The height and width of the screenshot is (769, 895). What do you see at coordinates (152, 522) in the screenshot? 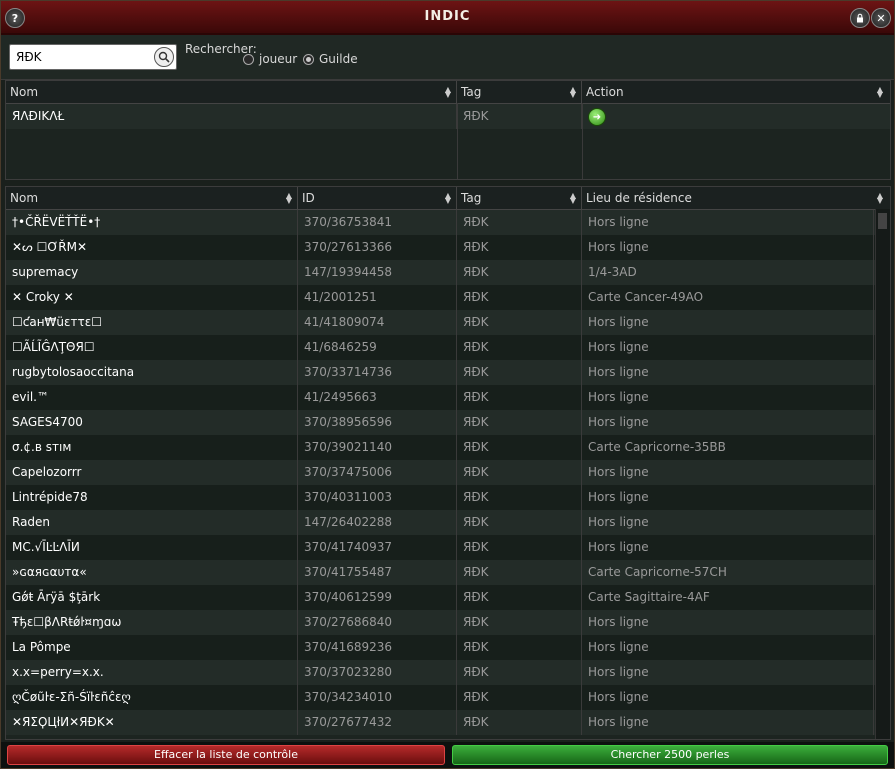
I see `member-name: Raden` at bounding box center [152, 522].